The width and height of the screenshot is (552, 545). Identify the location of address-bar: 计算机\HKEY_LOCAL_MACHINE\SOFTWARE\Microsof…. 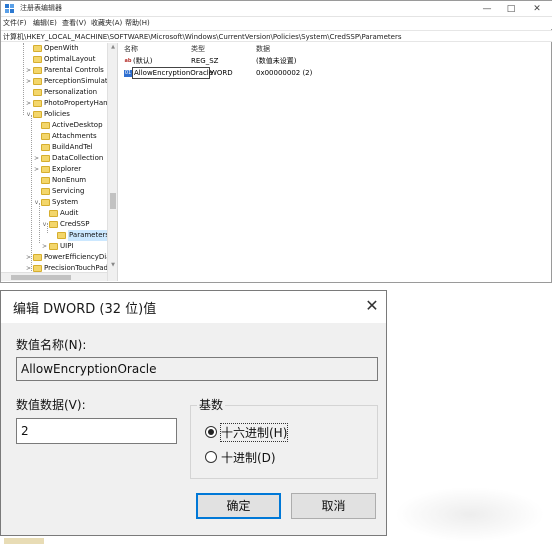
(276, 36).